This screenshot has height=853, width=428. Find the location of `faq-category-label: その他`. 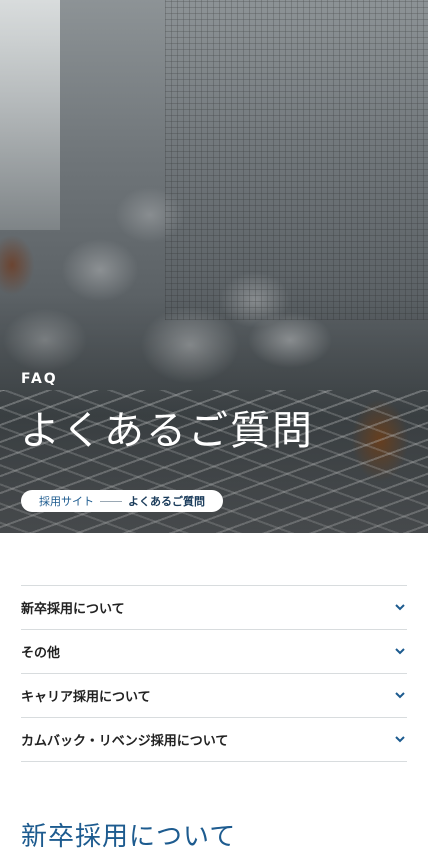

faq-category-label: その他 is located at coordinates (41, 653).